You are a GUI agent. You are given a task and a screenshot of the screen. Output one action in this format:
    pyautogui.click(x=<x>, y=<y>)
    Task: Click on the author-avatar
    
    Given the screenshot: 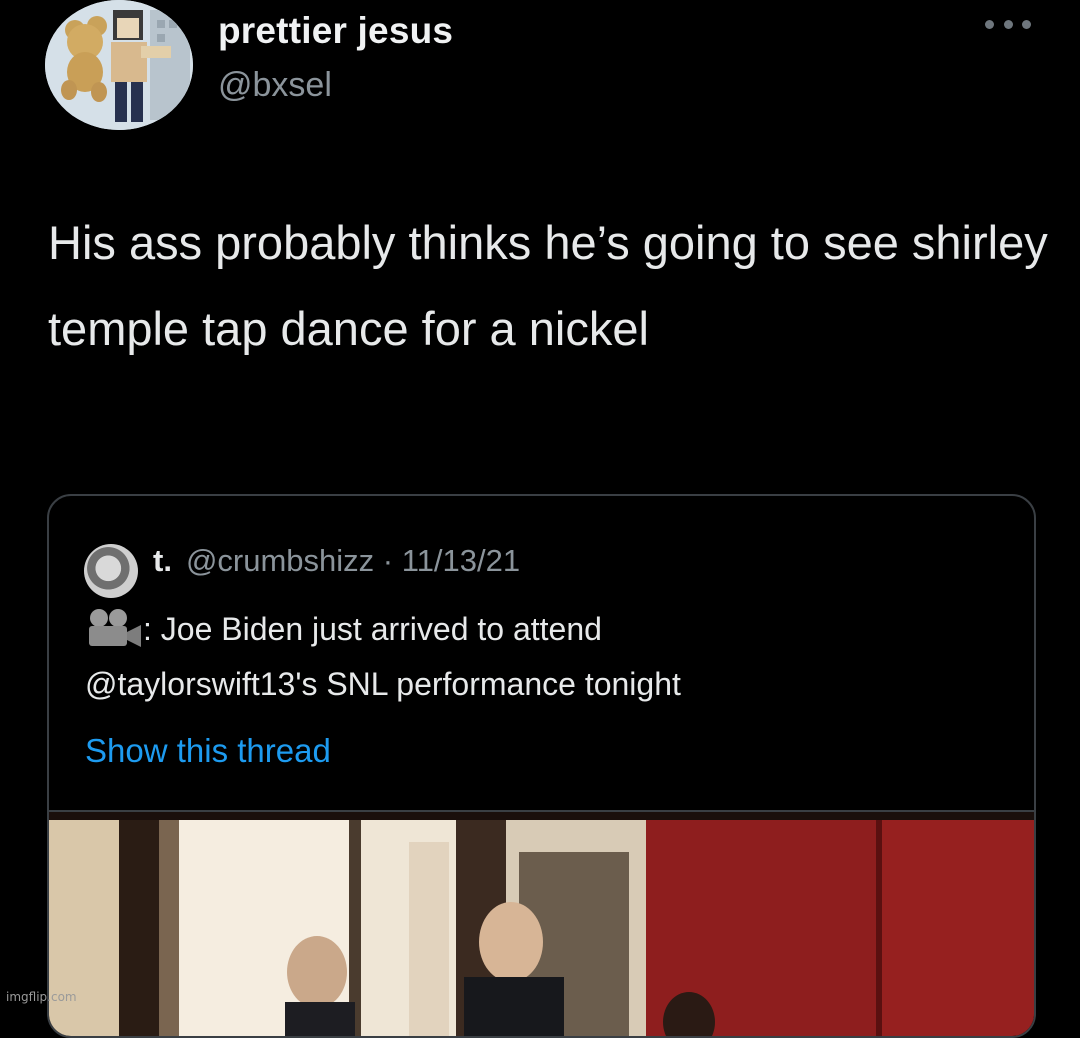 What is the action you would take?
    pyautogui.click(x=119, y=65)
    